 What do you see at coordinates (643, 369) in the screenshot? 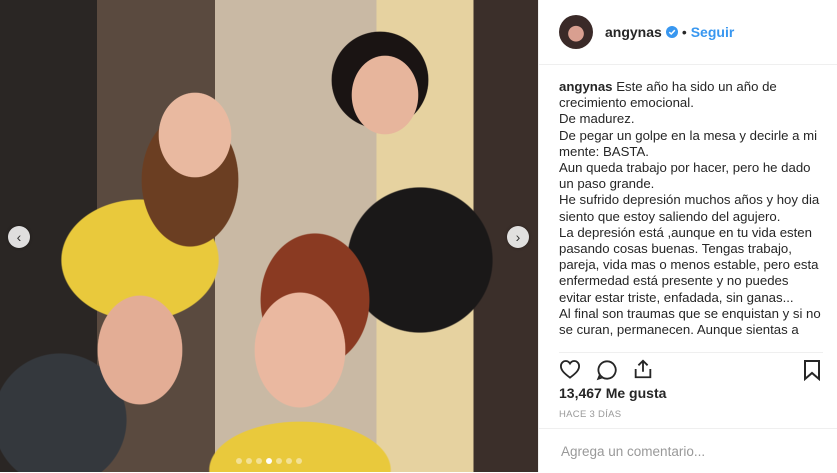
I see `share-icon` at bounding box center [643, 369].